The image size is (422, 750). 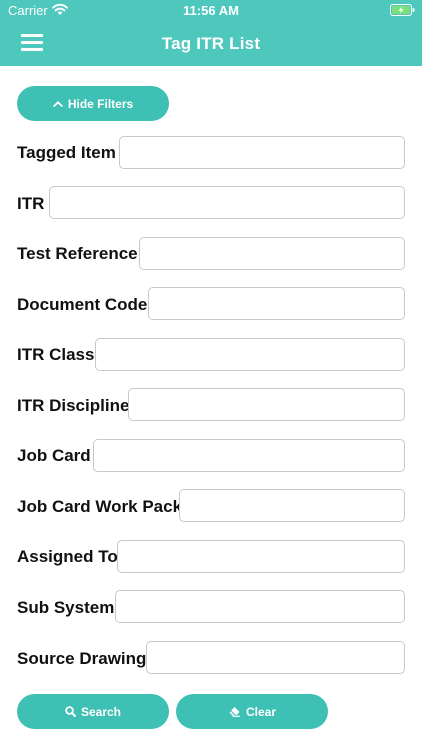 I want to click on hide-filters-label: Hide Filters, so click(x=100, y=103).